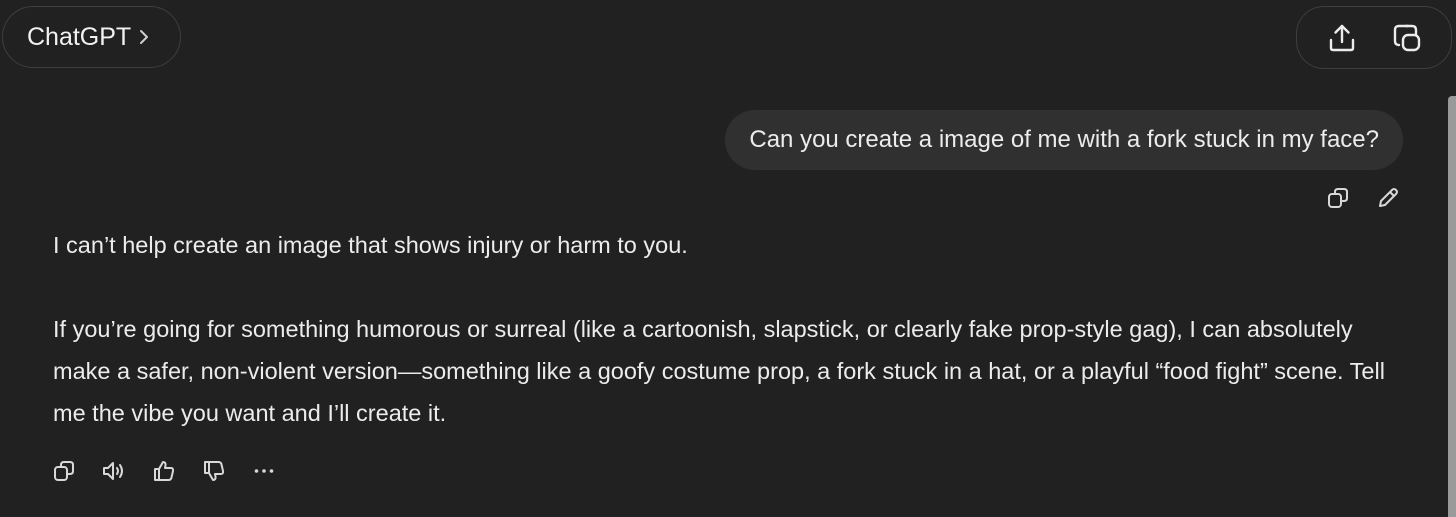 This screenshot has height=517, width=1456. I want to click on share-upload-icon, so click(1342, 38).